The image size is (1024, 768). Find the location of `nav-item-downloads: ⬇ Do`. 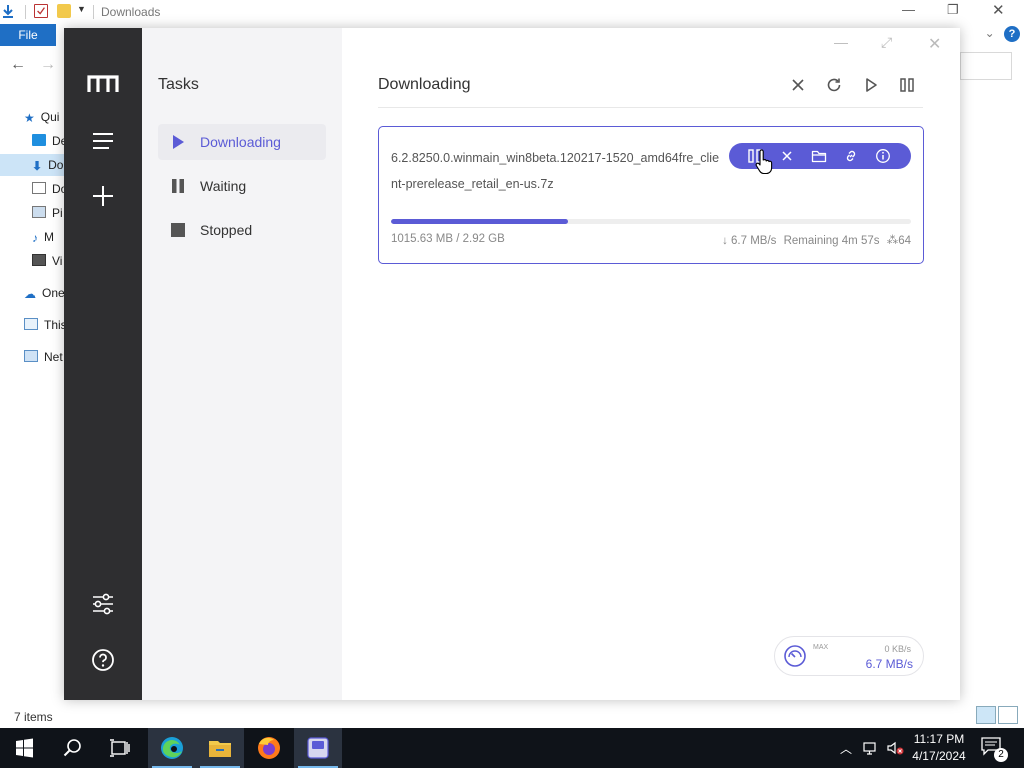

nav-item-downloads: ⬇ Do is located at coordinates (32, 165).